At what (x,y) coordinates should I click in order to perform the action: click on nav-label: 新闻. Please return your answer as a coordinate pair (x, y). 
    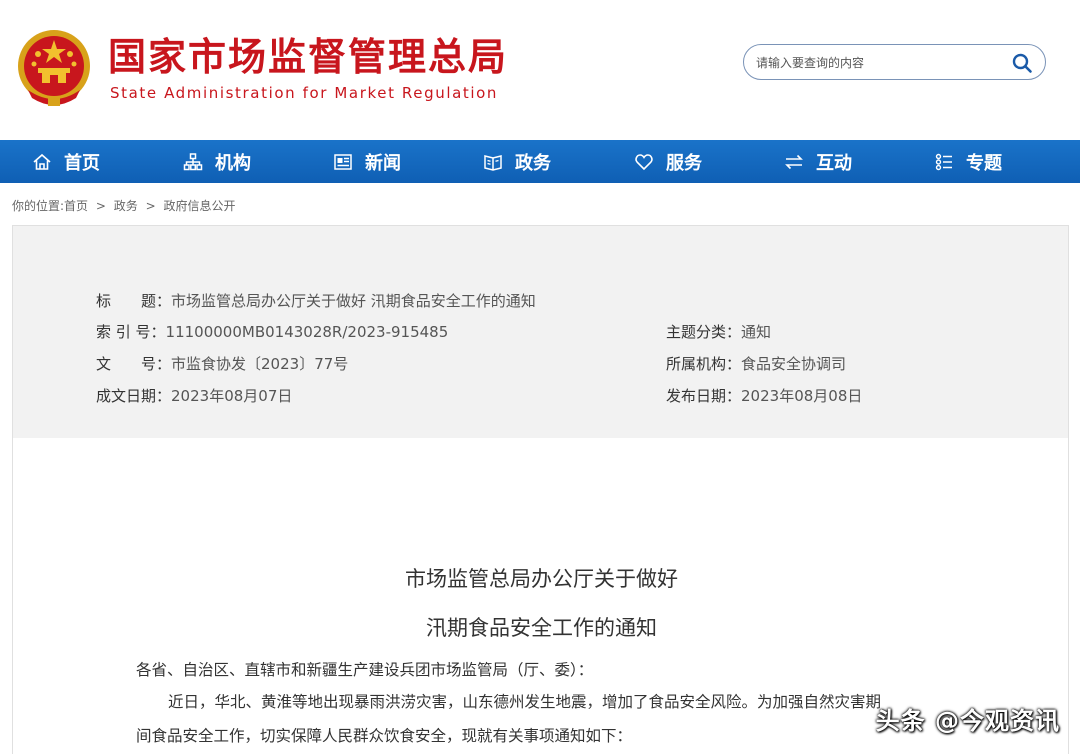
    Looking at the image, I should click on (383, 163).